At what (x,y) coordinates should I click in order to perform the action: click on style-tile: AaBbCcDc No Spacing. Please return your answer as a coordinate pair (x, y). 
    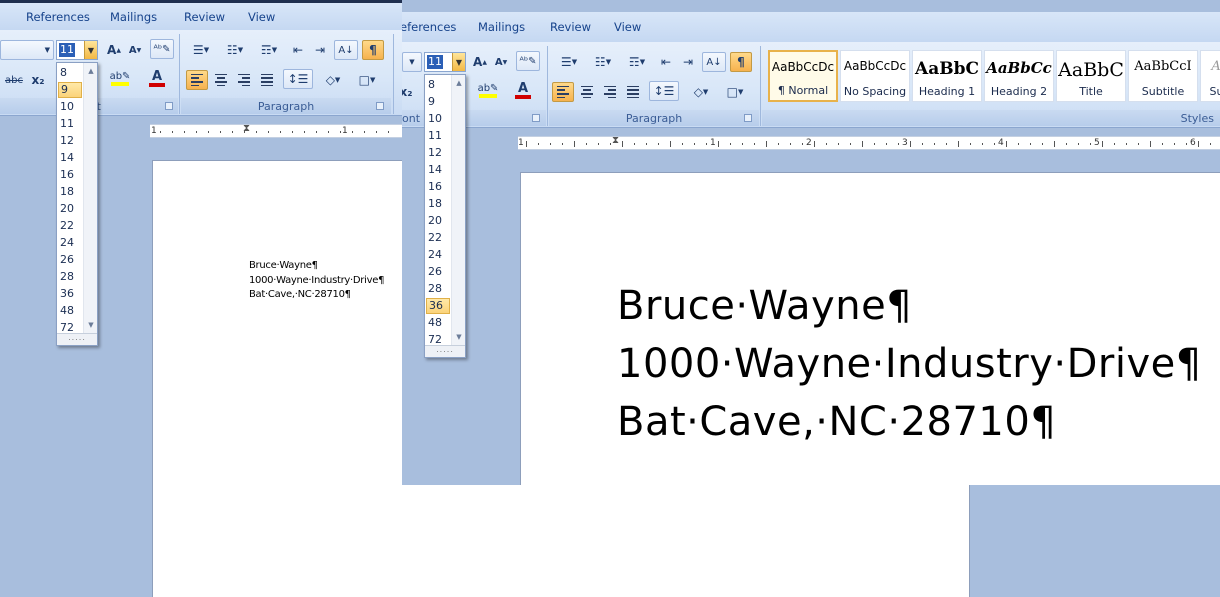
    Looking at the image, I should click on (875, 76).